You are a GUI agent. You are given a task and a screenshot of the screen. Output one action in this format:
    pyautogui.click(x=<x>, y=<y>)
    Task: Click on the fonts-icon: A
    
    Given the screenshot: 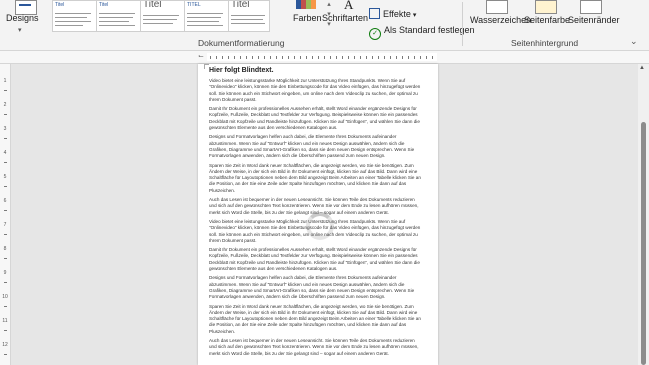 What is the action you would take?
    pyautogui.click(x=349, y=6)
    